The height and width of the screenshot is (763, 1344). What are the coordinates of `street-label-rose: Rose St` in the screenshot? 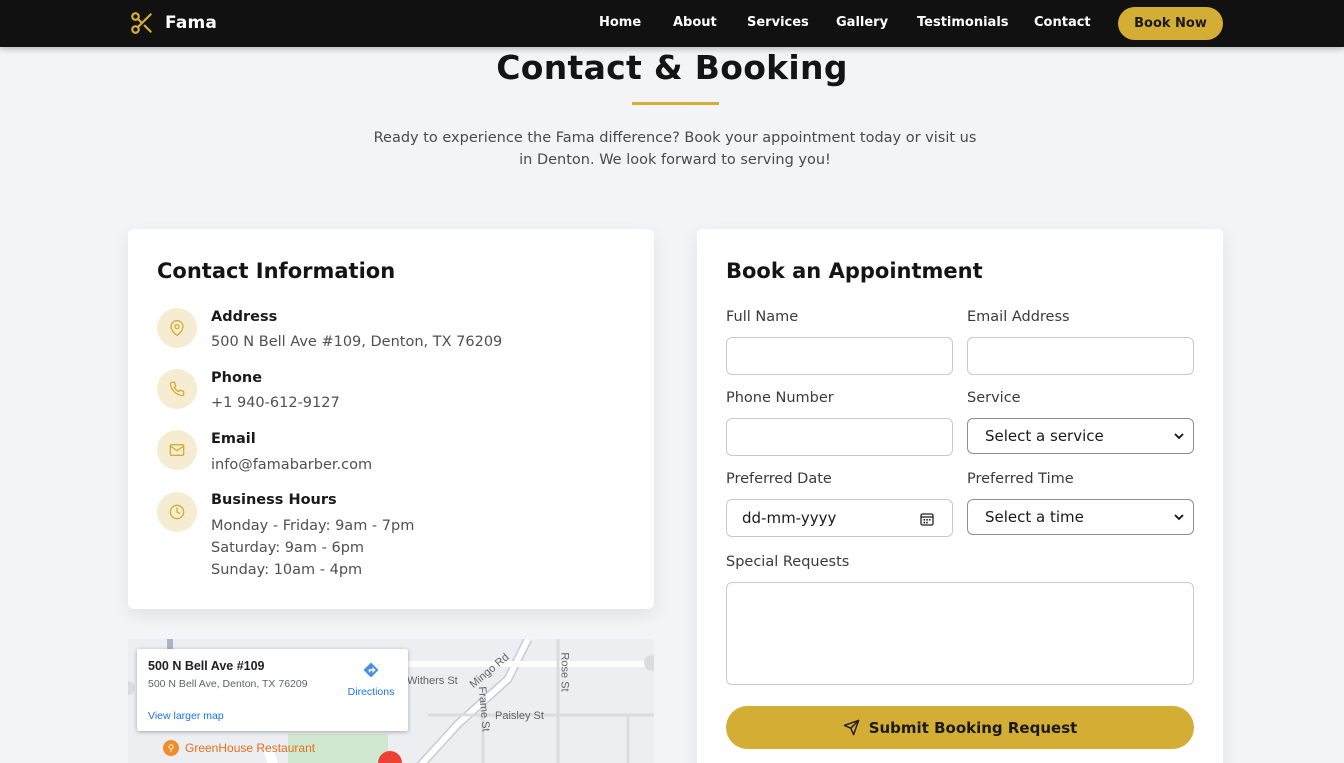 It's located at (564, 672).